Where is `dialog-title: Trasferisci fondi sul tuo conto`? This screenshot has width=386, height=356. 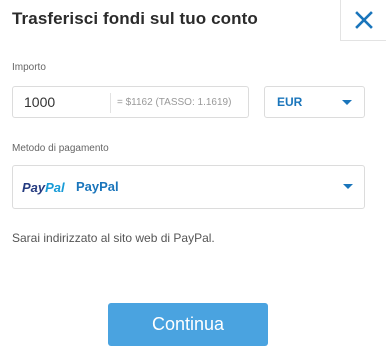
dialog-title: Trasferisci fondi sul tuo conto is located at coordinates (135, 18).